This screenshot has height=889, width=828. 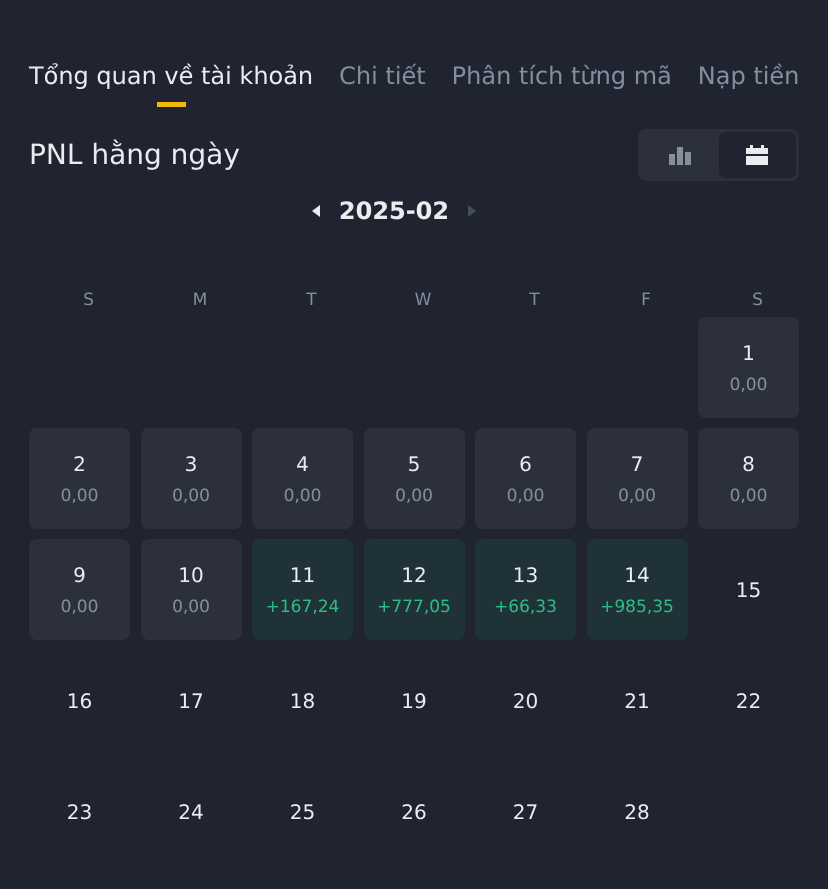 I want to click on calendar-day: 17, so click(x=191, y=700).